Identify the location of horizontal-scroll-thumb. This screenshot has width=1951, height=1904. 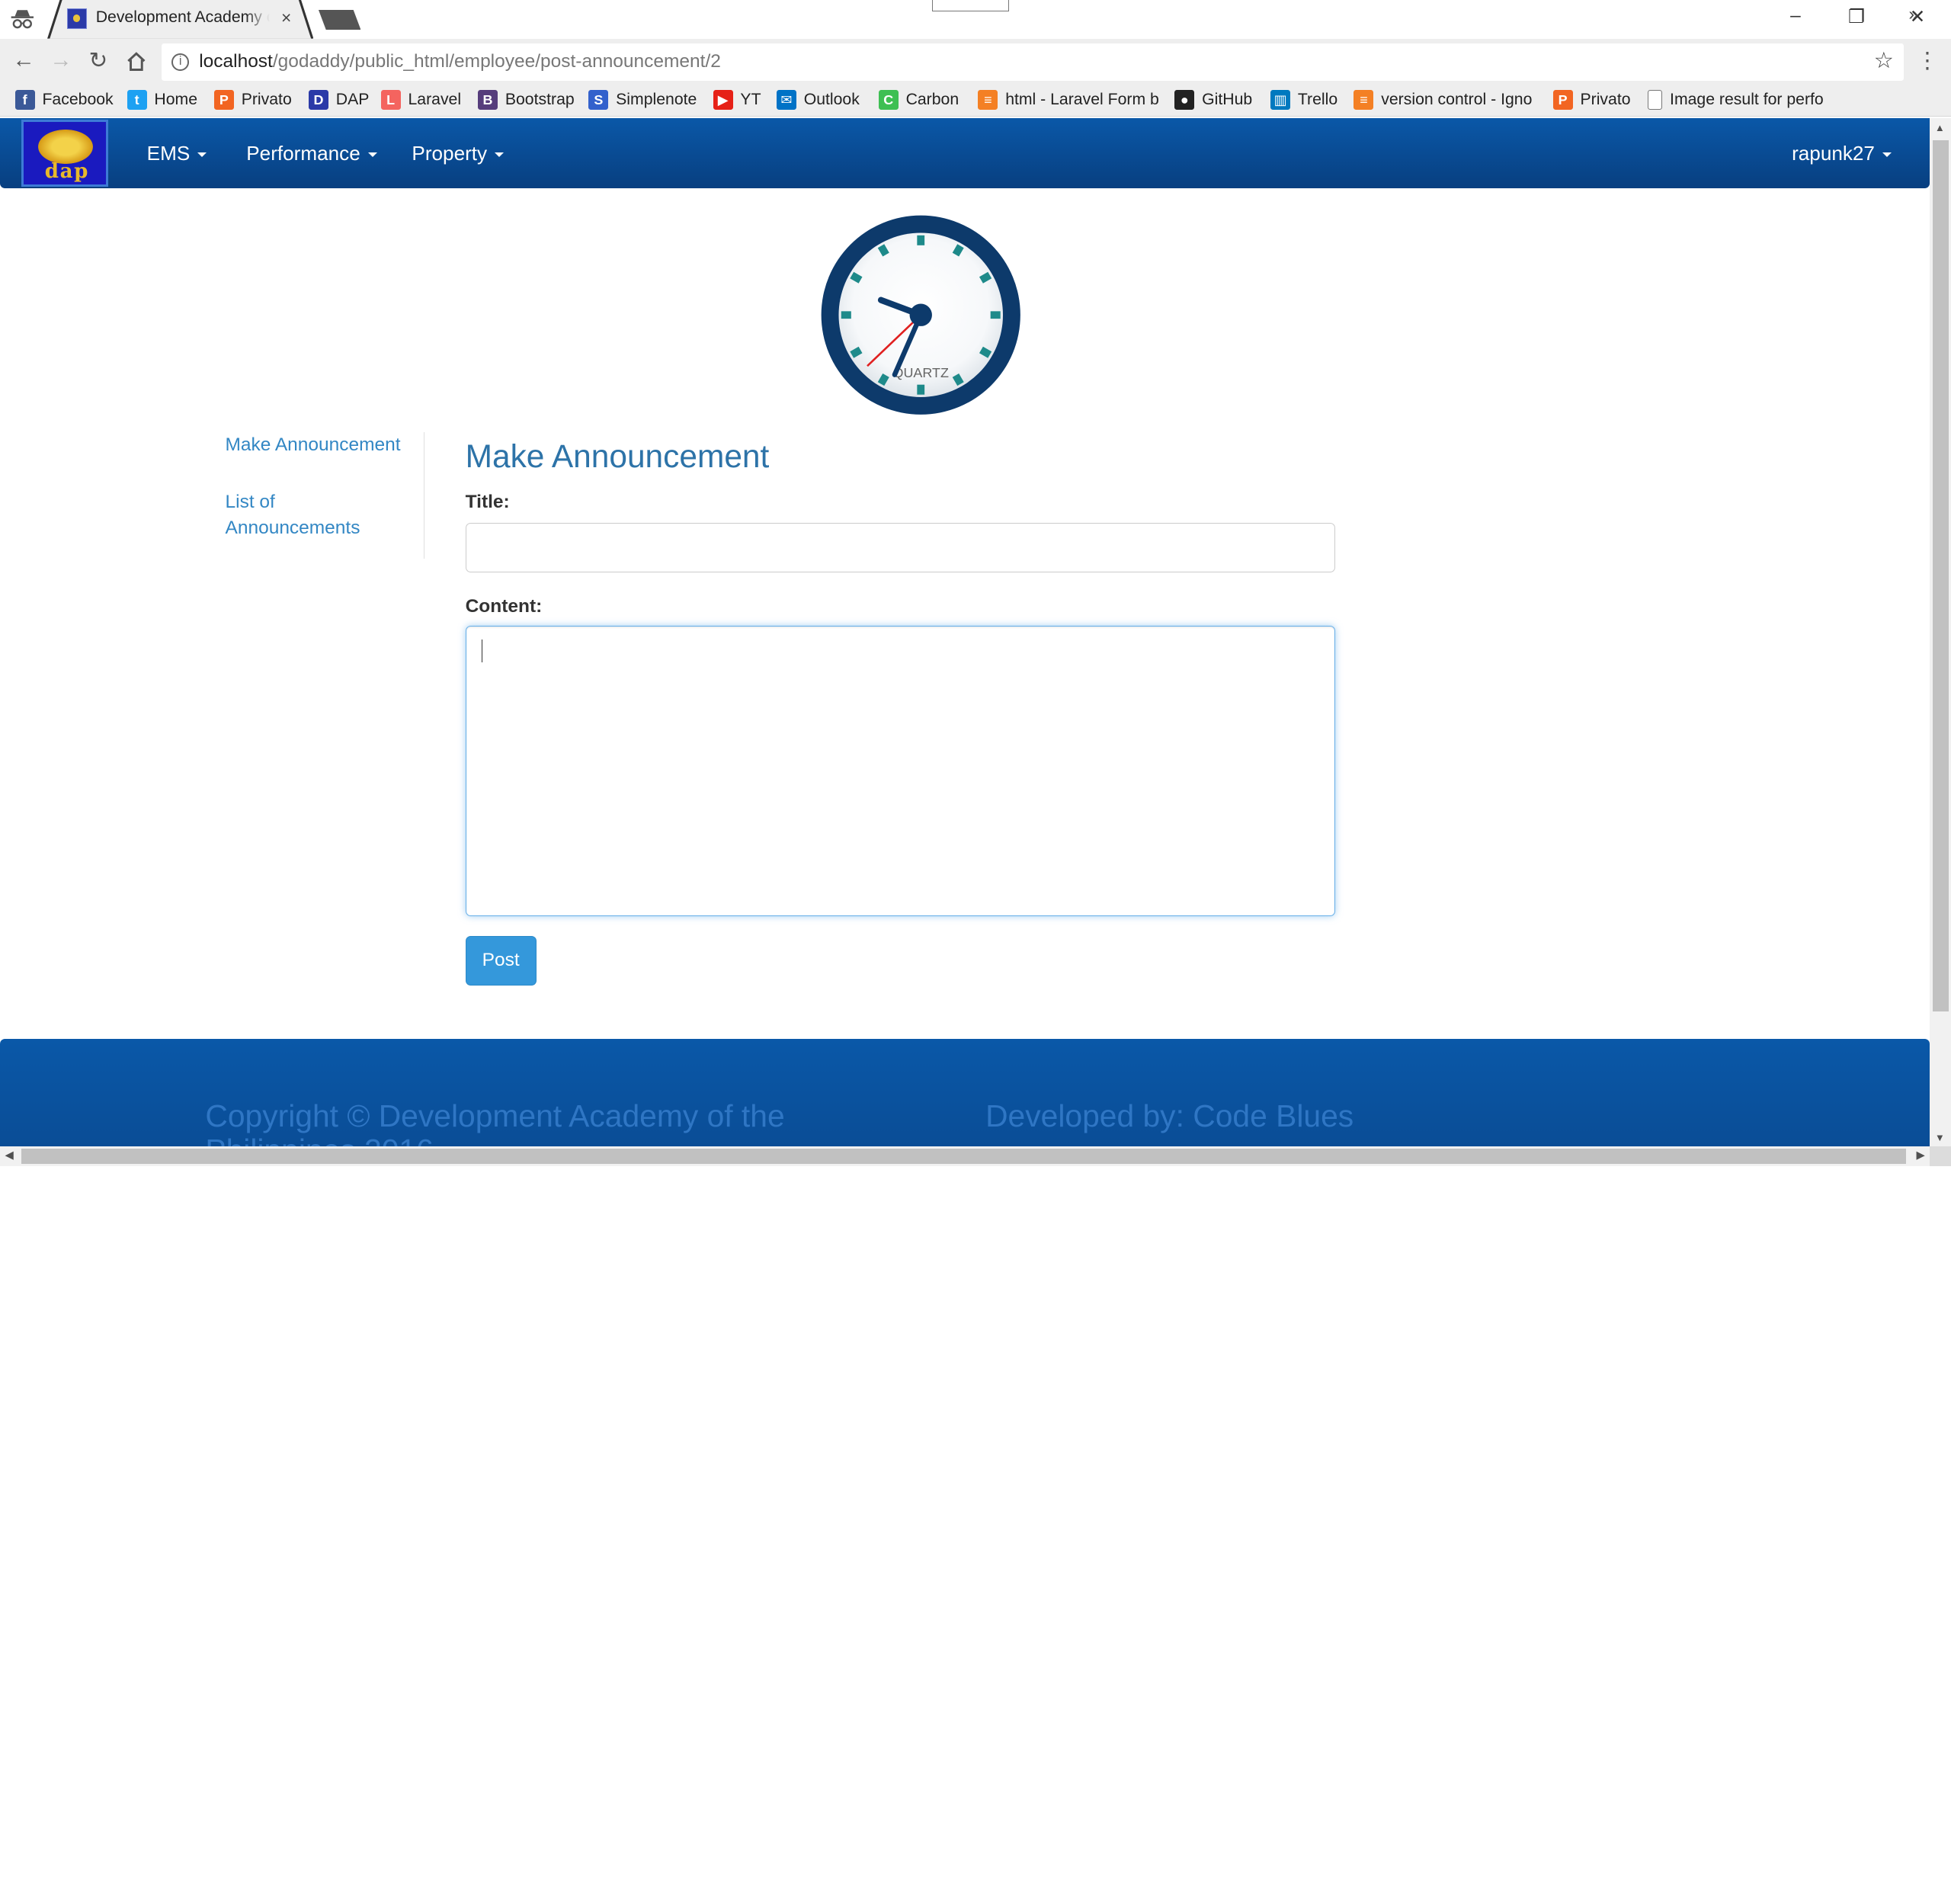
(964, 1156).